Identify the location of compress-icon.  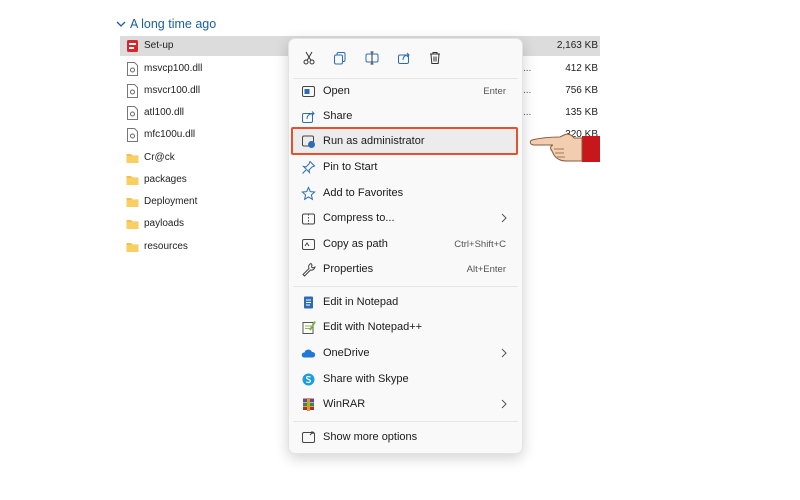
(308, 219).